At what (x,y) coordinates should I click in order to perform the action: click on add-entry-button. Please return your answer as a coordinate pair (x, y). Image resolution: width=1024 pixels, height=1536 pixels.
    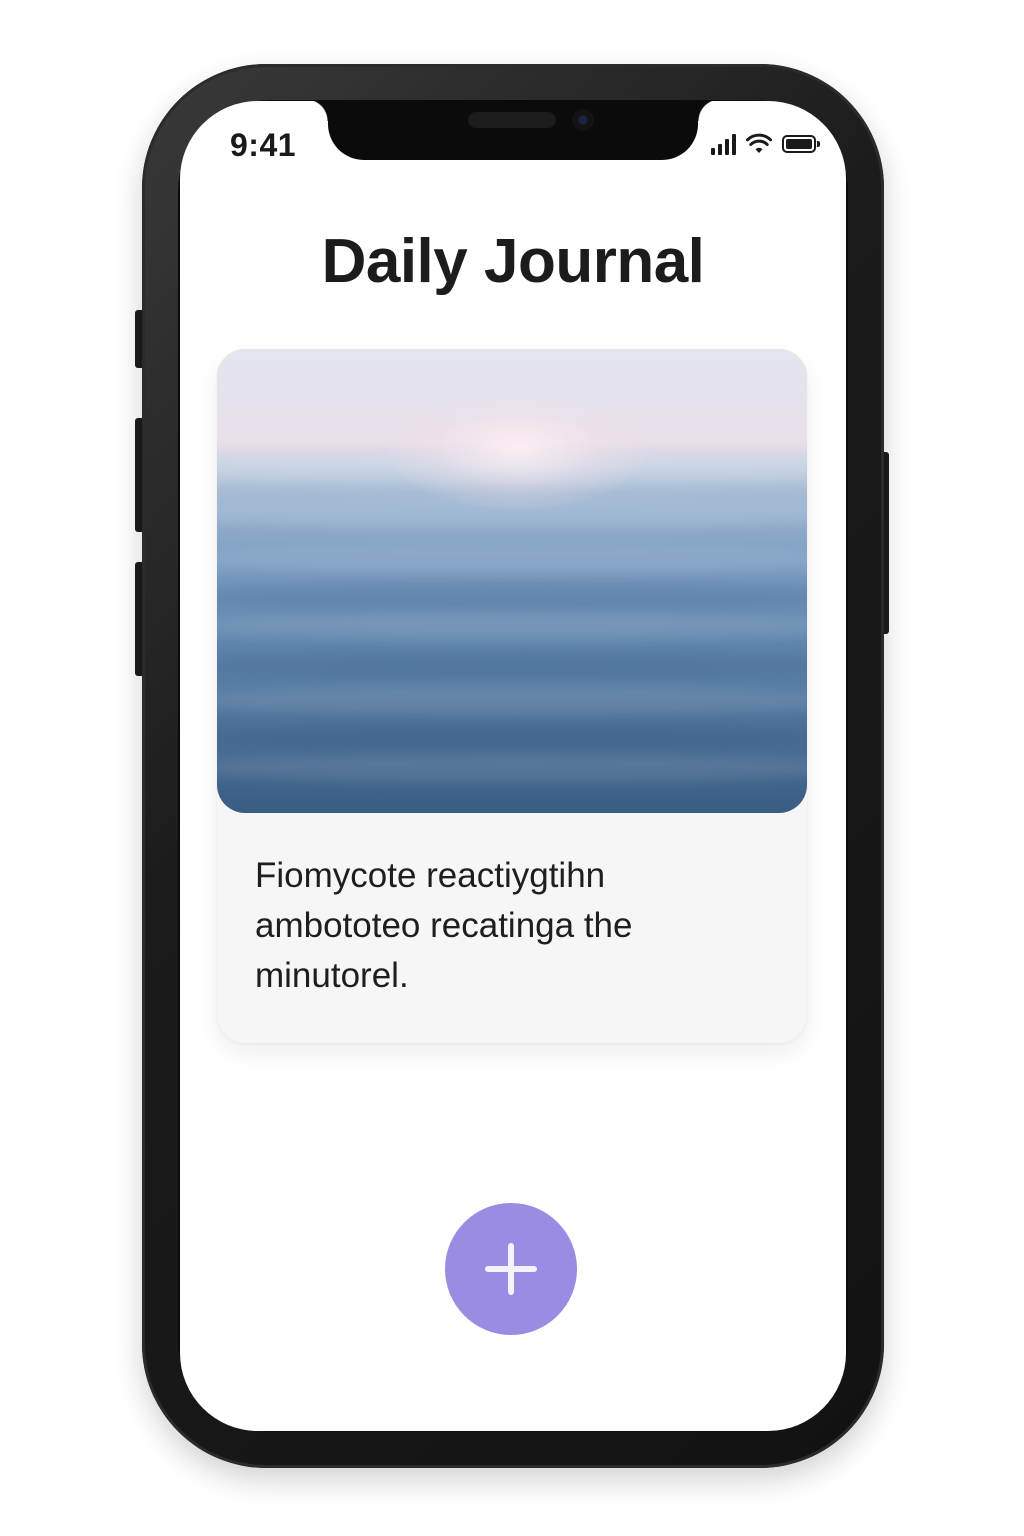
    Looking at the image, I should click on (511, 1269).